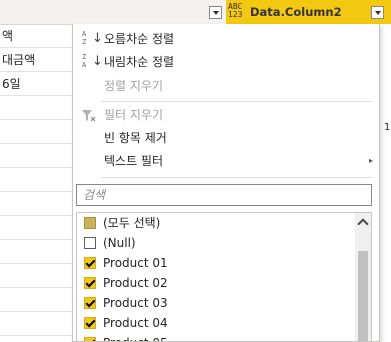  What do you see at coordinates (36, 60) in the screenshot?
I see `grid-cell: 대금액` at bounding box center [36, 60].